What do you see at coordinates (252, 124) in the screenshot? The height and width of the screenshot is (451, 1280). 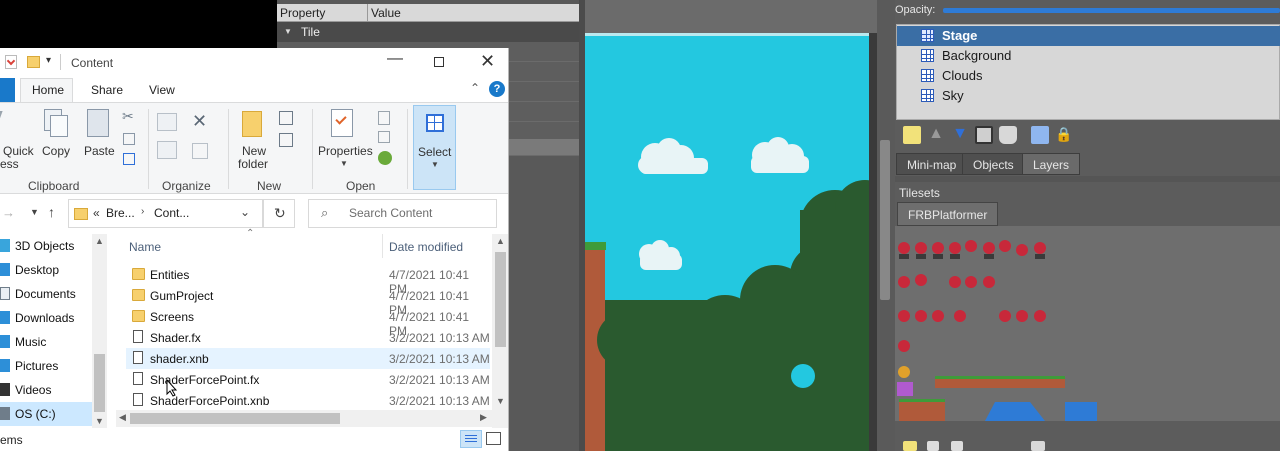 I see `new-folder-icon` at bounding box center [252, 124].